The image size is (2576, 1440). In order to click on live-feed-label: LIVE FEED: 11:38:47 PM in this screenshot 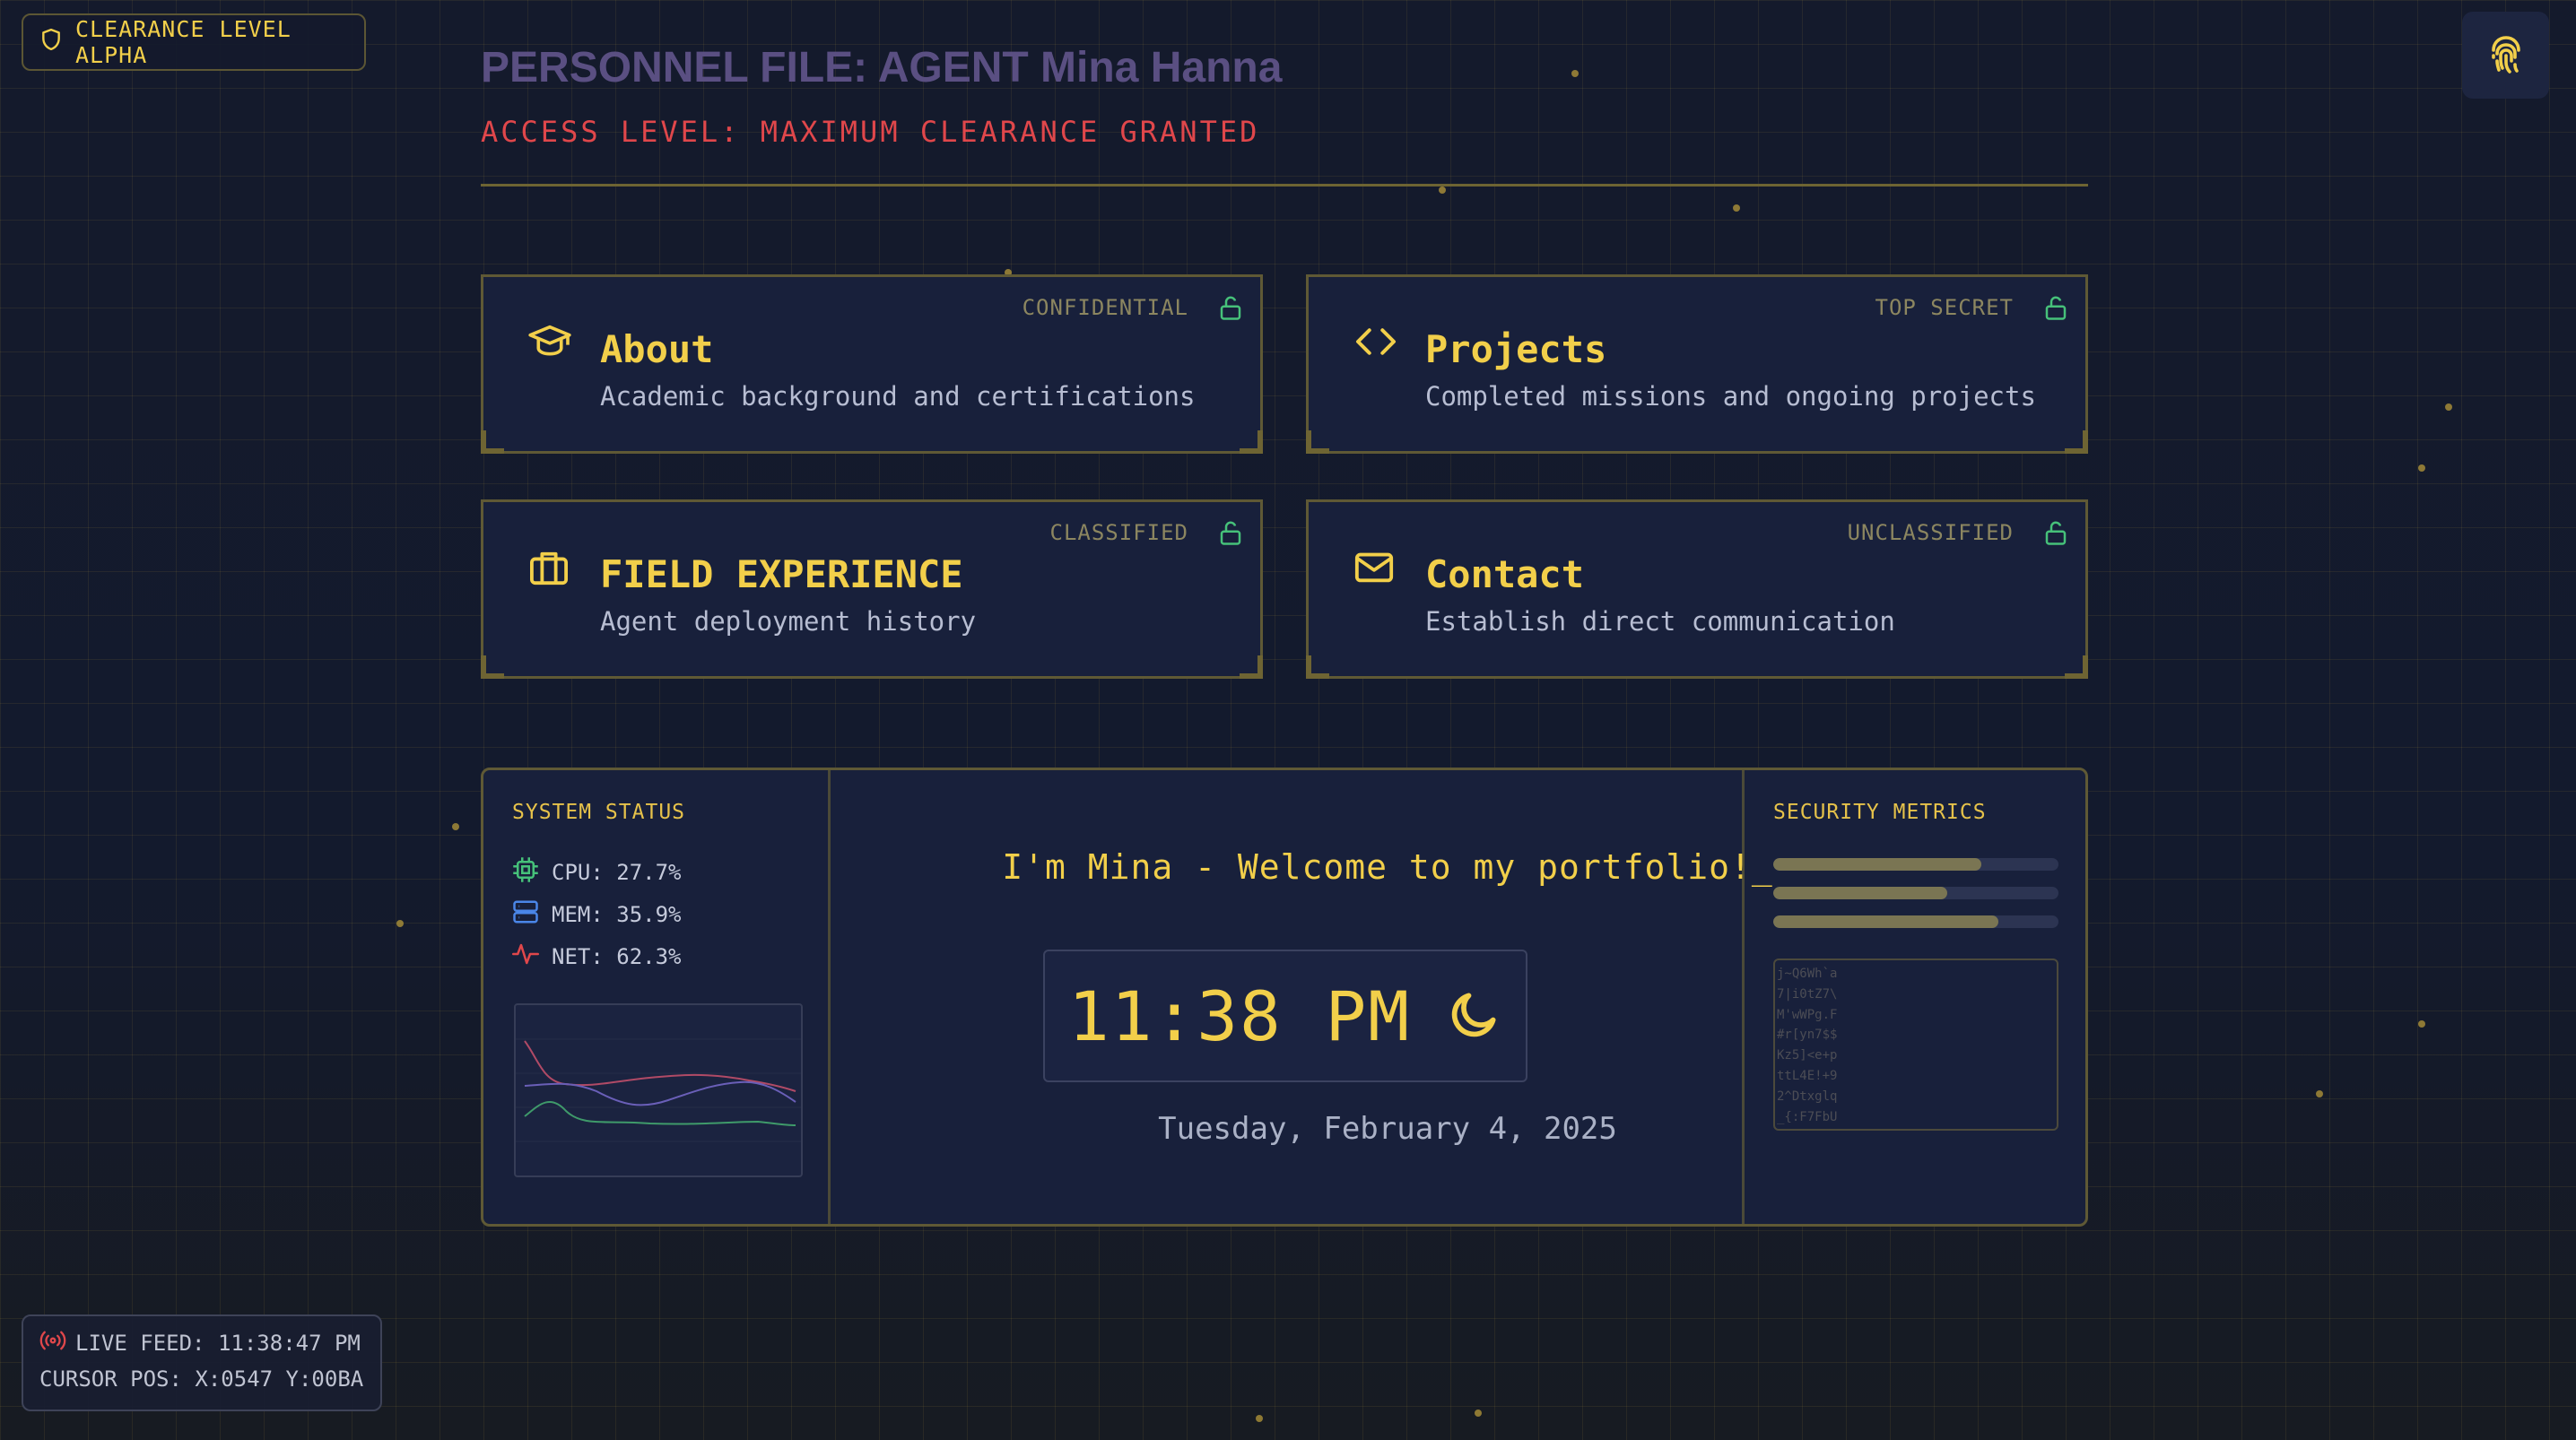, I will do `click(218, 1343)`.